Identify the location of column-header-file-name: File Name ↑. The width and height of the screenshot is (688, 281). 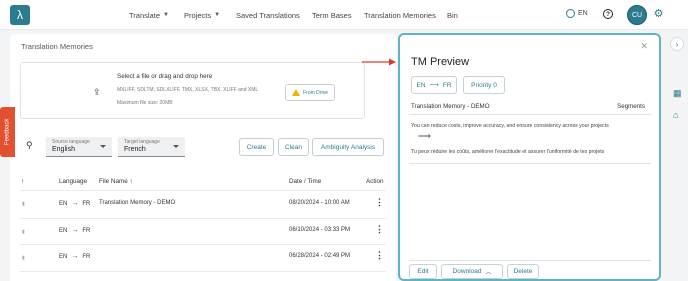
(116, 181).